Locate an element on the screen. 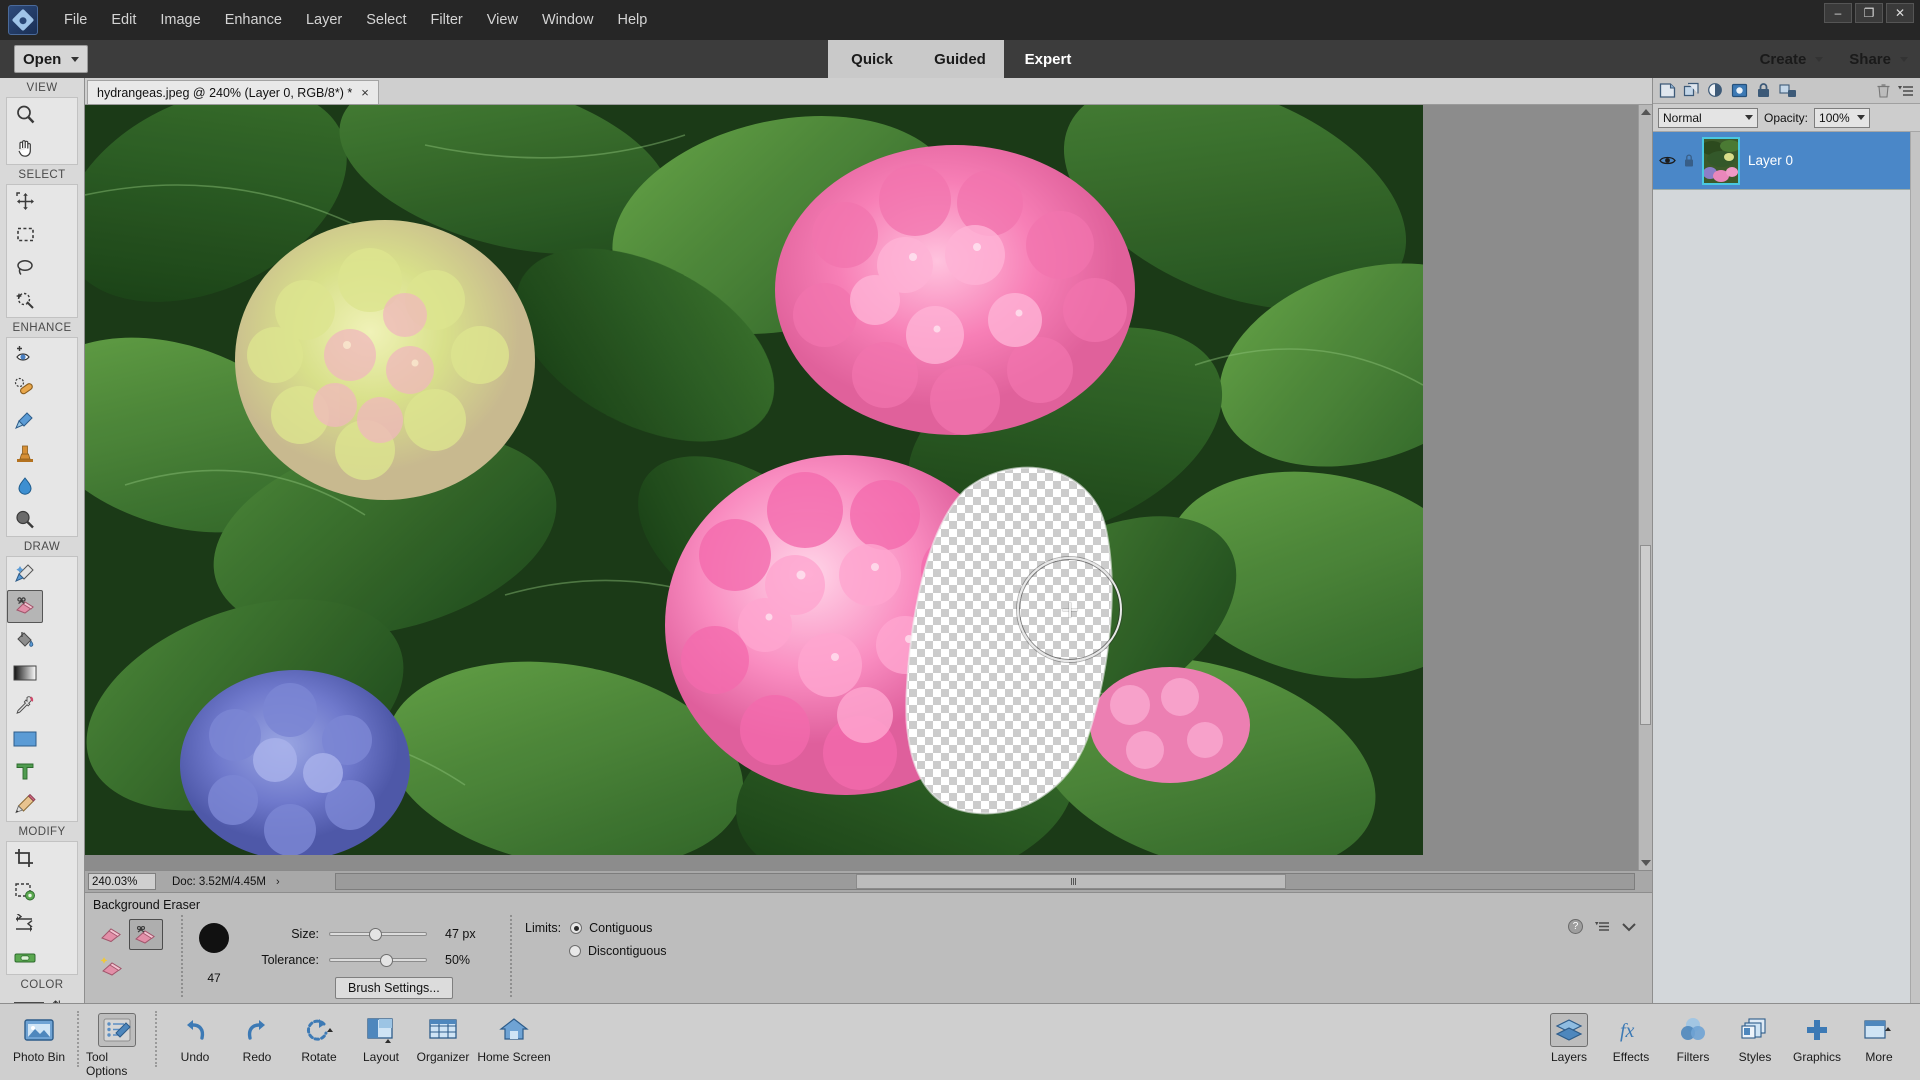 The image size is (1920, 1080). scroll-up-arrow-icon is located at coordinates (1646, 112).